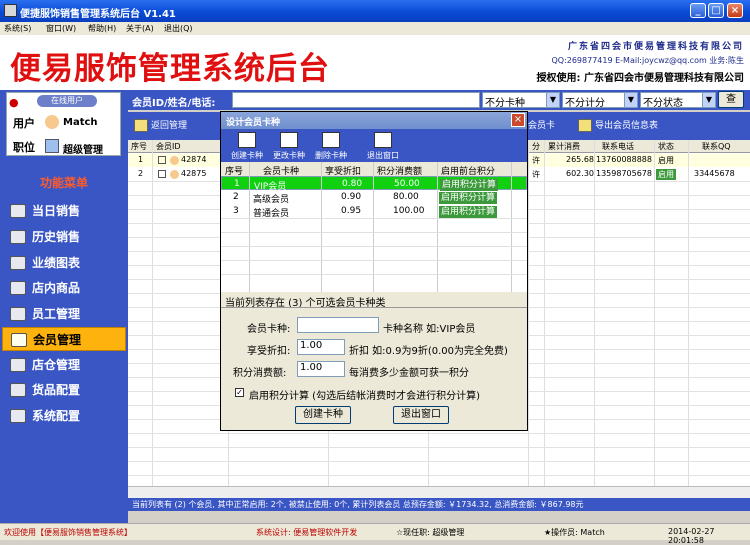  What do you see at coordinates (68, 532) in the screenshot?
I see `welcome-text: 欢迎使用【便易服饰销售管理系统】` at bounding box center [68, 532].